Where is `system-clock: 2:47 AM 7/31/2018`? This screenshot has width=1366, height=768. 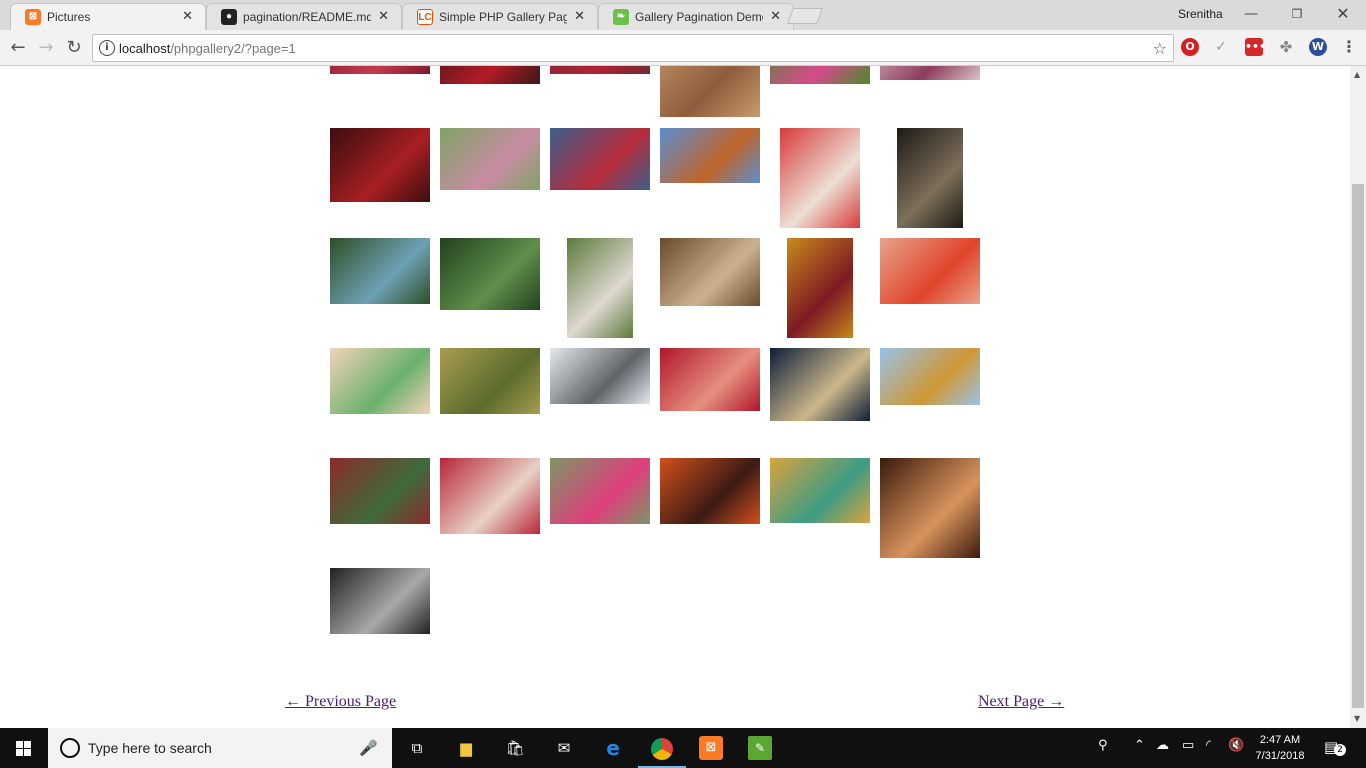
system-clock: 2:47 AM 7/31/2018 is located at coordinates (1280, 748).